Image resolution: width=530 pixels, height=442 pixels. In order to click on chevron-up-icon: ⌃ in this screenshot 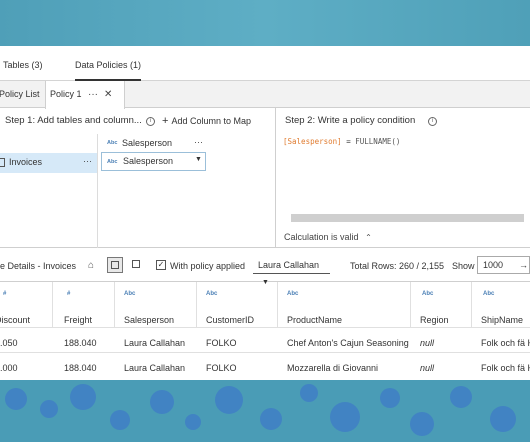, I will do `click(368, 237)`.